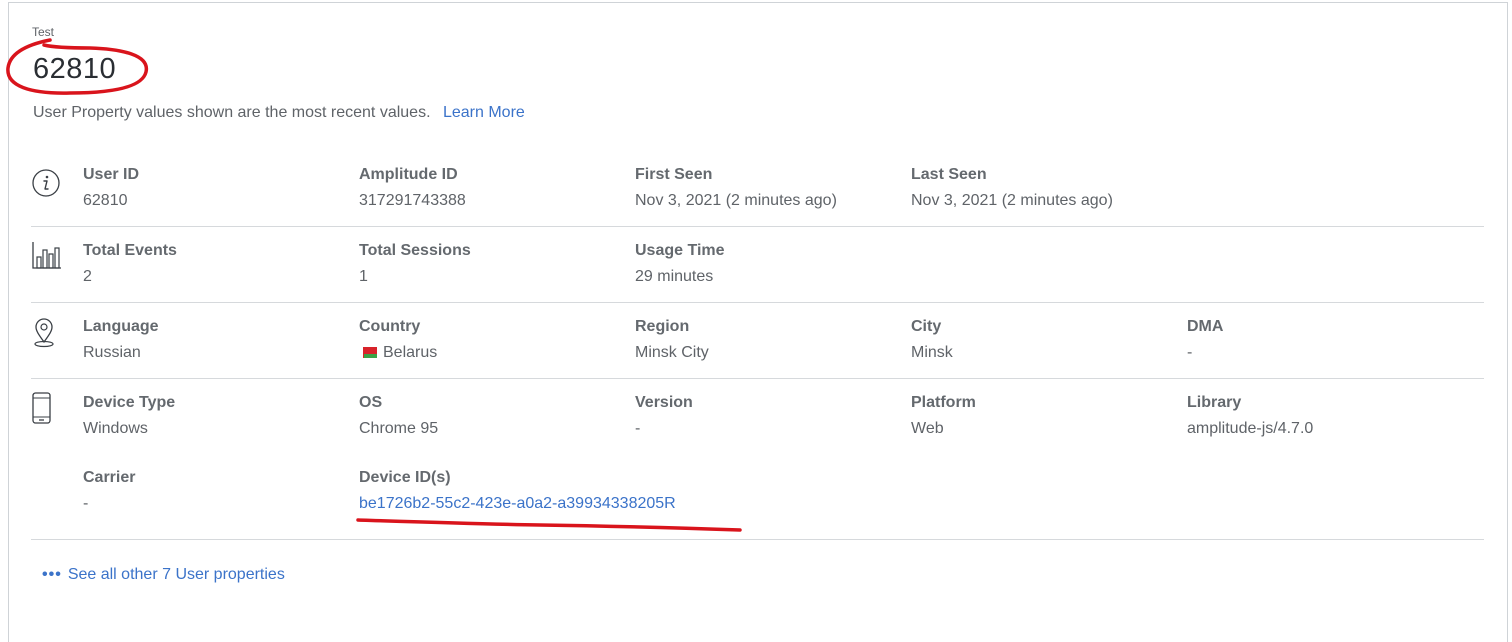  What do you see at coordinates (371, 402) in the screenshot?
I see `field-label: OS` at bounding box center [371, 402].